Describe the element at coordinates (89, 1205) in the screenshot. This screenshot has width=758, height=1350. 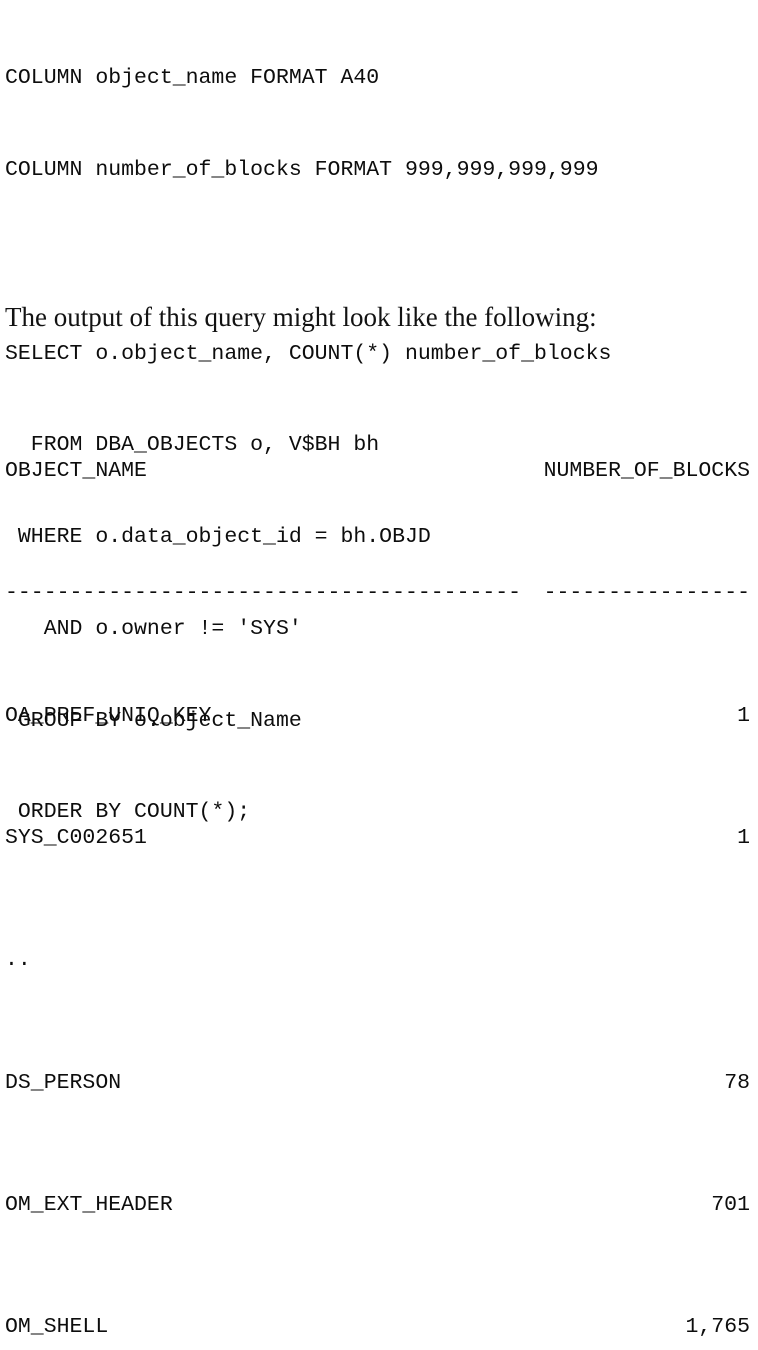
I see `cell-object-name: OM_EXT_HEADER` at that location.